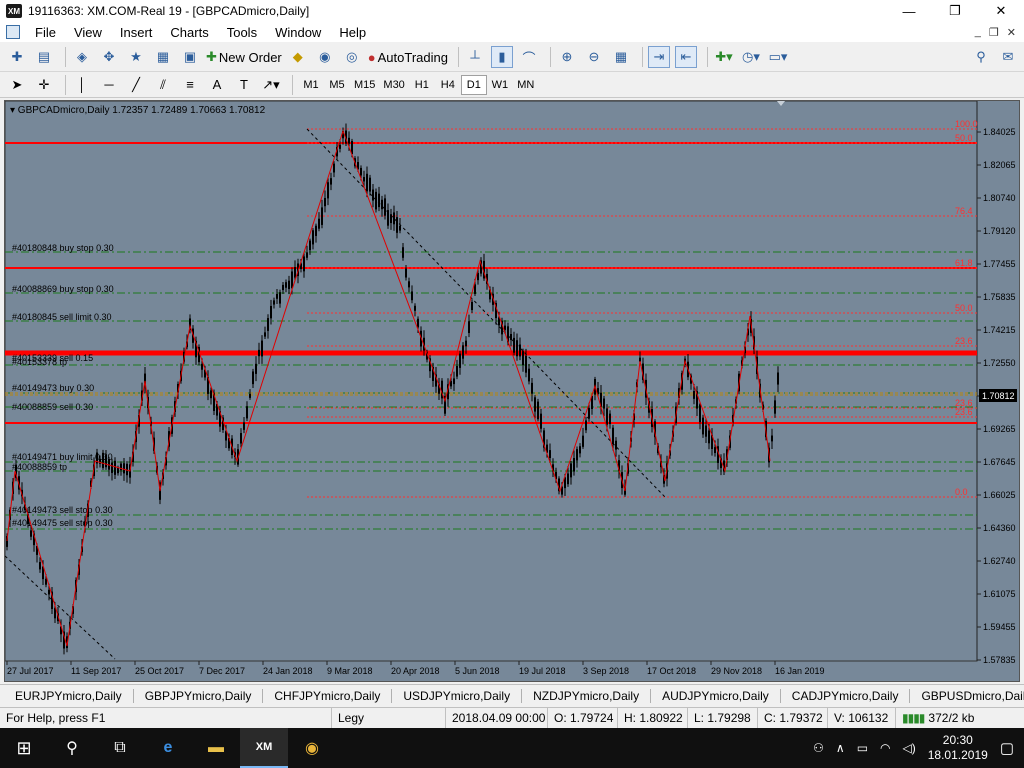  Describe the element at coordinates (17, 85) in the screenshot. I see `cursor-icon: ➤` at that location.